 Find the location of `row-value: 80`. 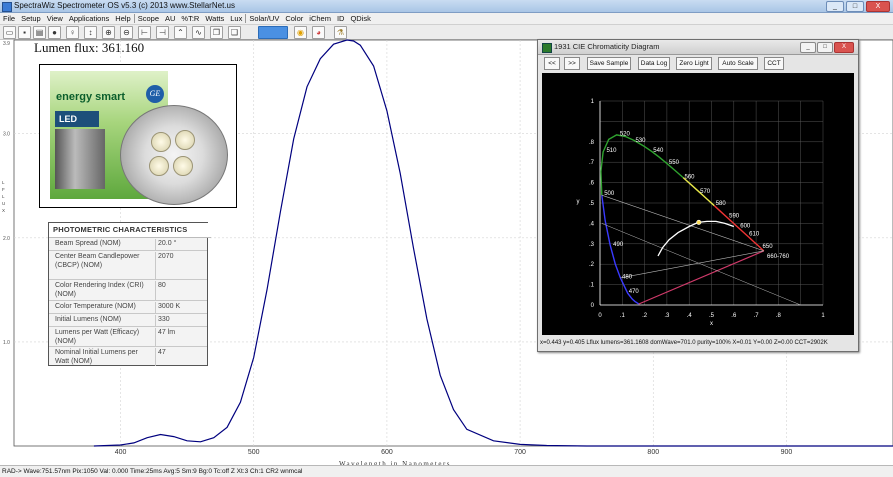

row-value: 80 is located at coordinates (181, 291).